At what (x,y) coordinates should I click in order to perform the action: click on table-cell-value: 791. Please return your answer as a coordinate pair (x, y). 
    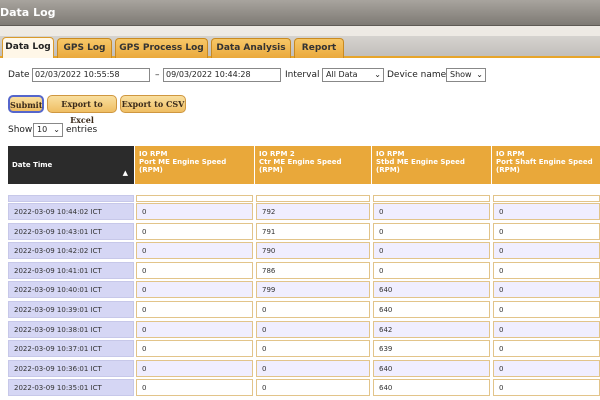
    Looking at the image, I should click on (313, 231).